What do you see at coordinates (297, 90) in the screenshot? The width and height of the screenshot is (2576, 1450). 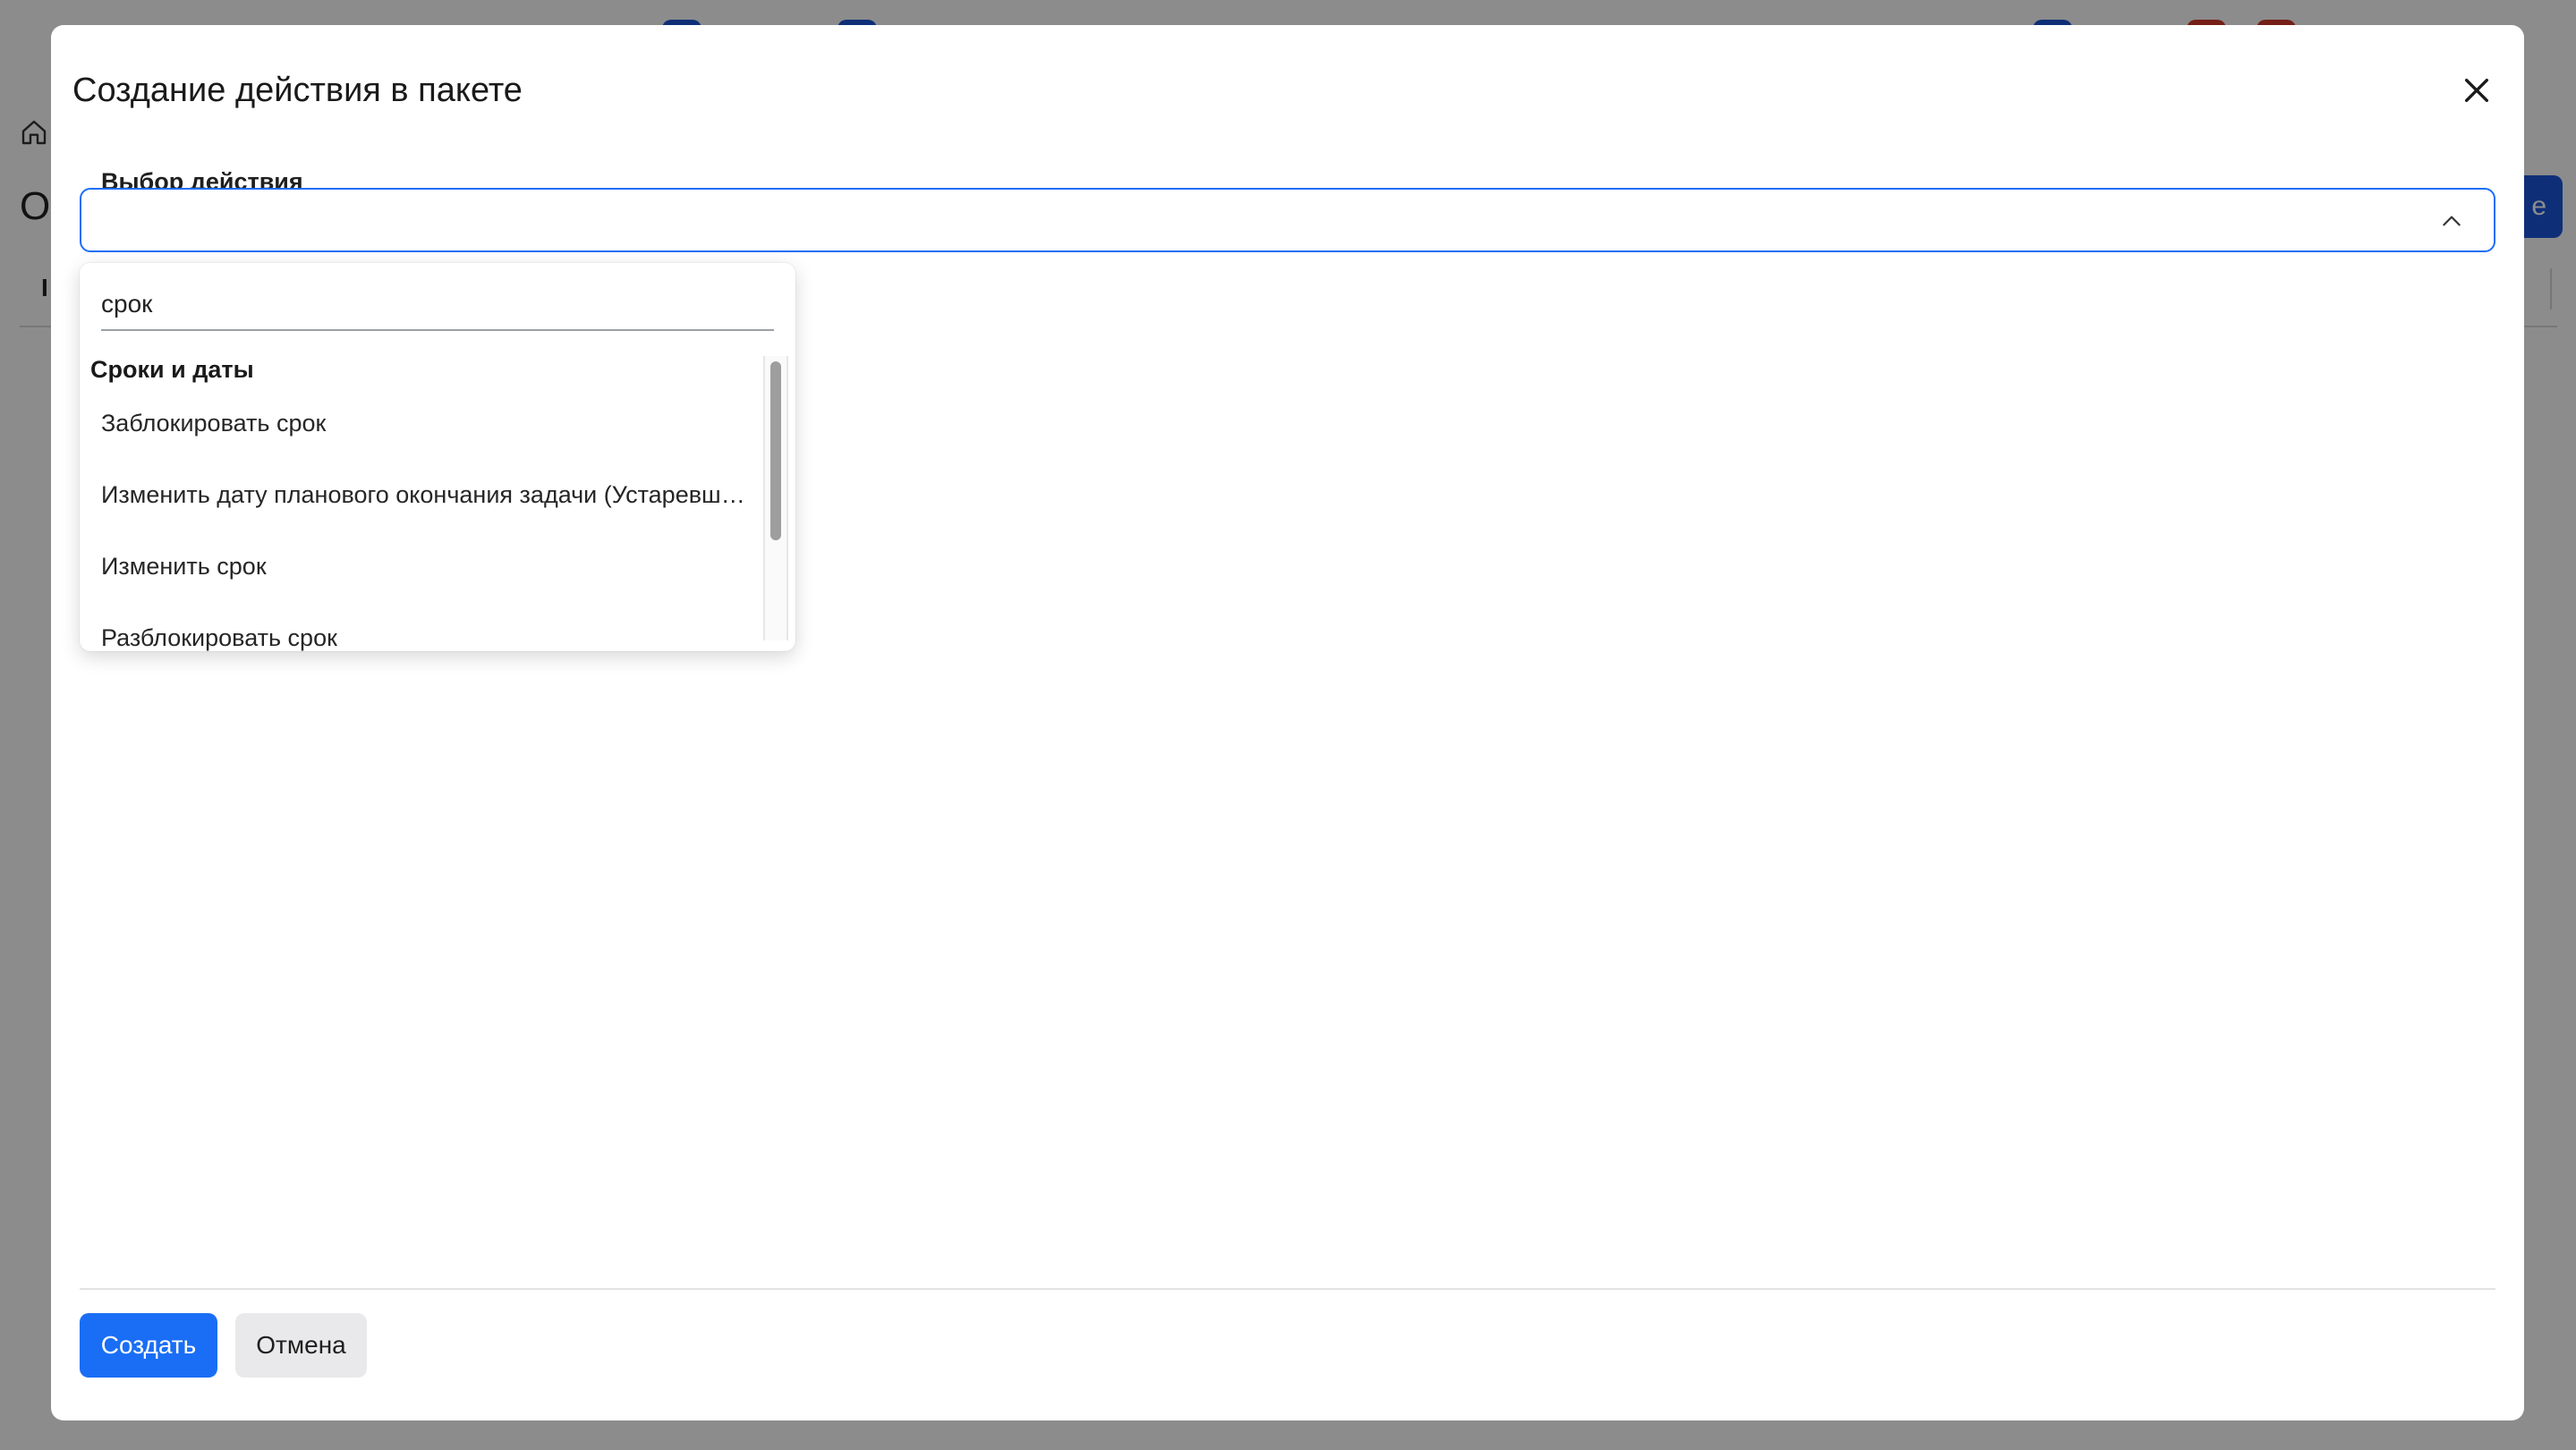 I see `modal-title: Создание действия в пакете` at bounding box center [297, 90].